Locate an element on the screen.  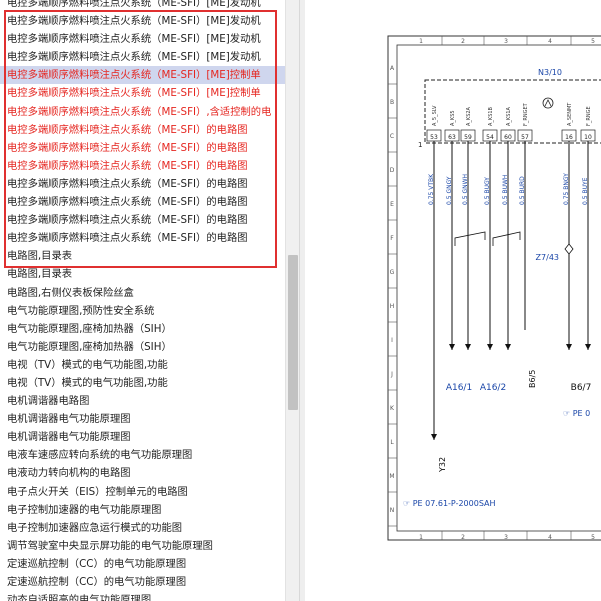
list-item: 电路图,右侧仪表板保险丝盒 is located at coordinates (142, 293).